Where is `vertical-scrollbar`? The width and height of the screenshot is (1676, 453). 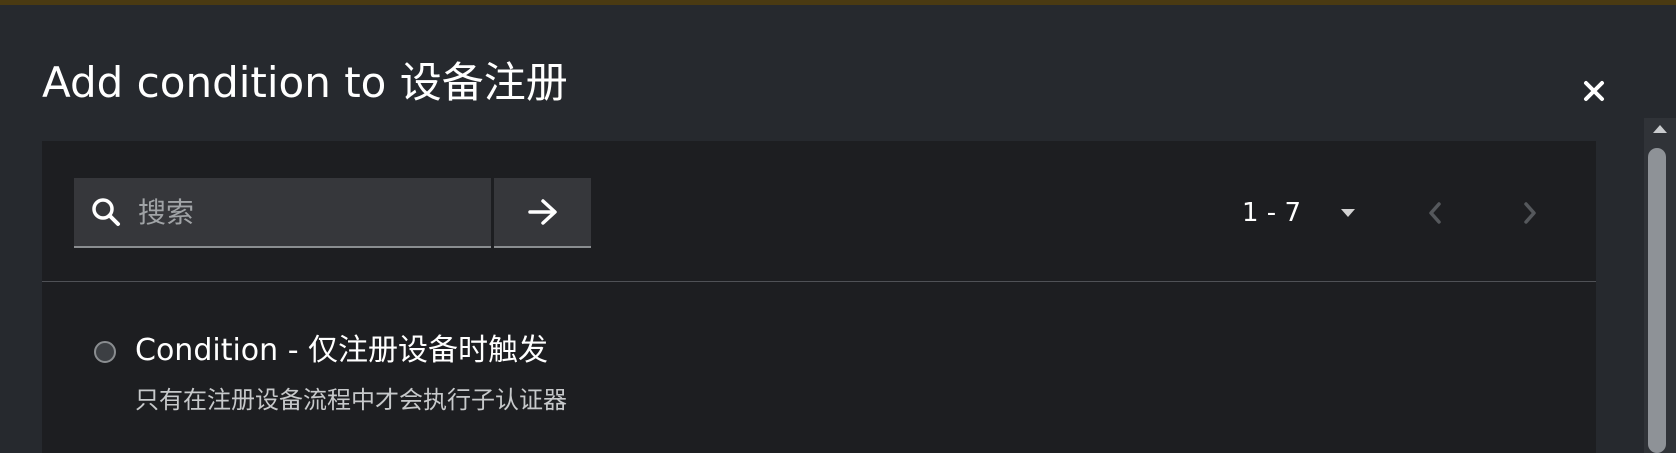 vertical-scrollbar is located at coordinates (1660, 285).